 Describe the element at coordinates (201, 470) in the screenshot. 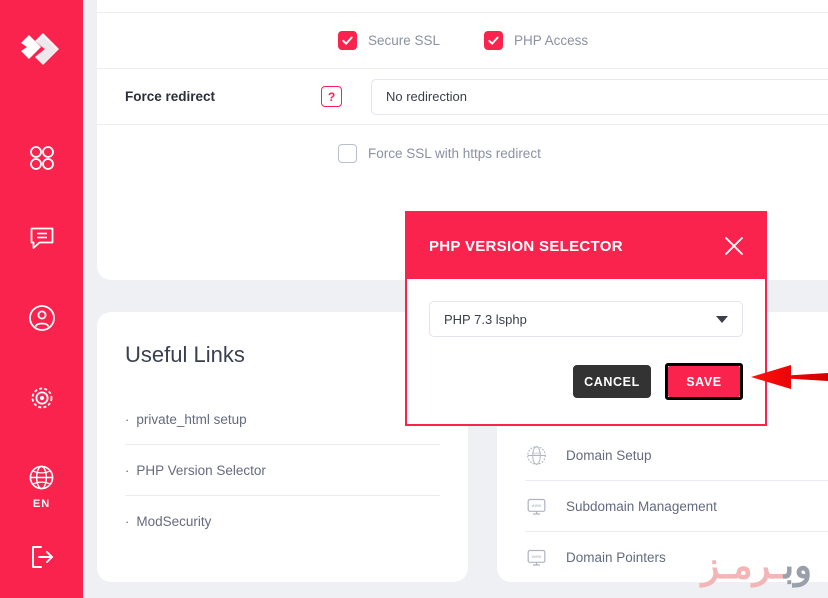

I see `list-item-label: PHP Version Selector` at that location.